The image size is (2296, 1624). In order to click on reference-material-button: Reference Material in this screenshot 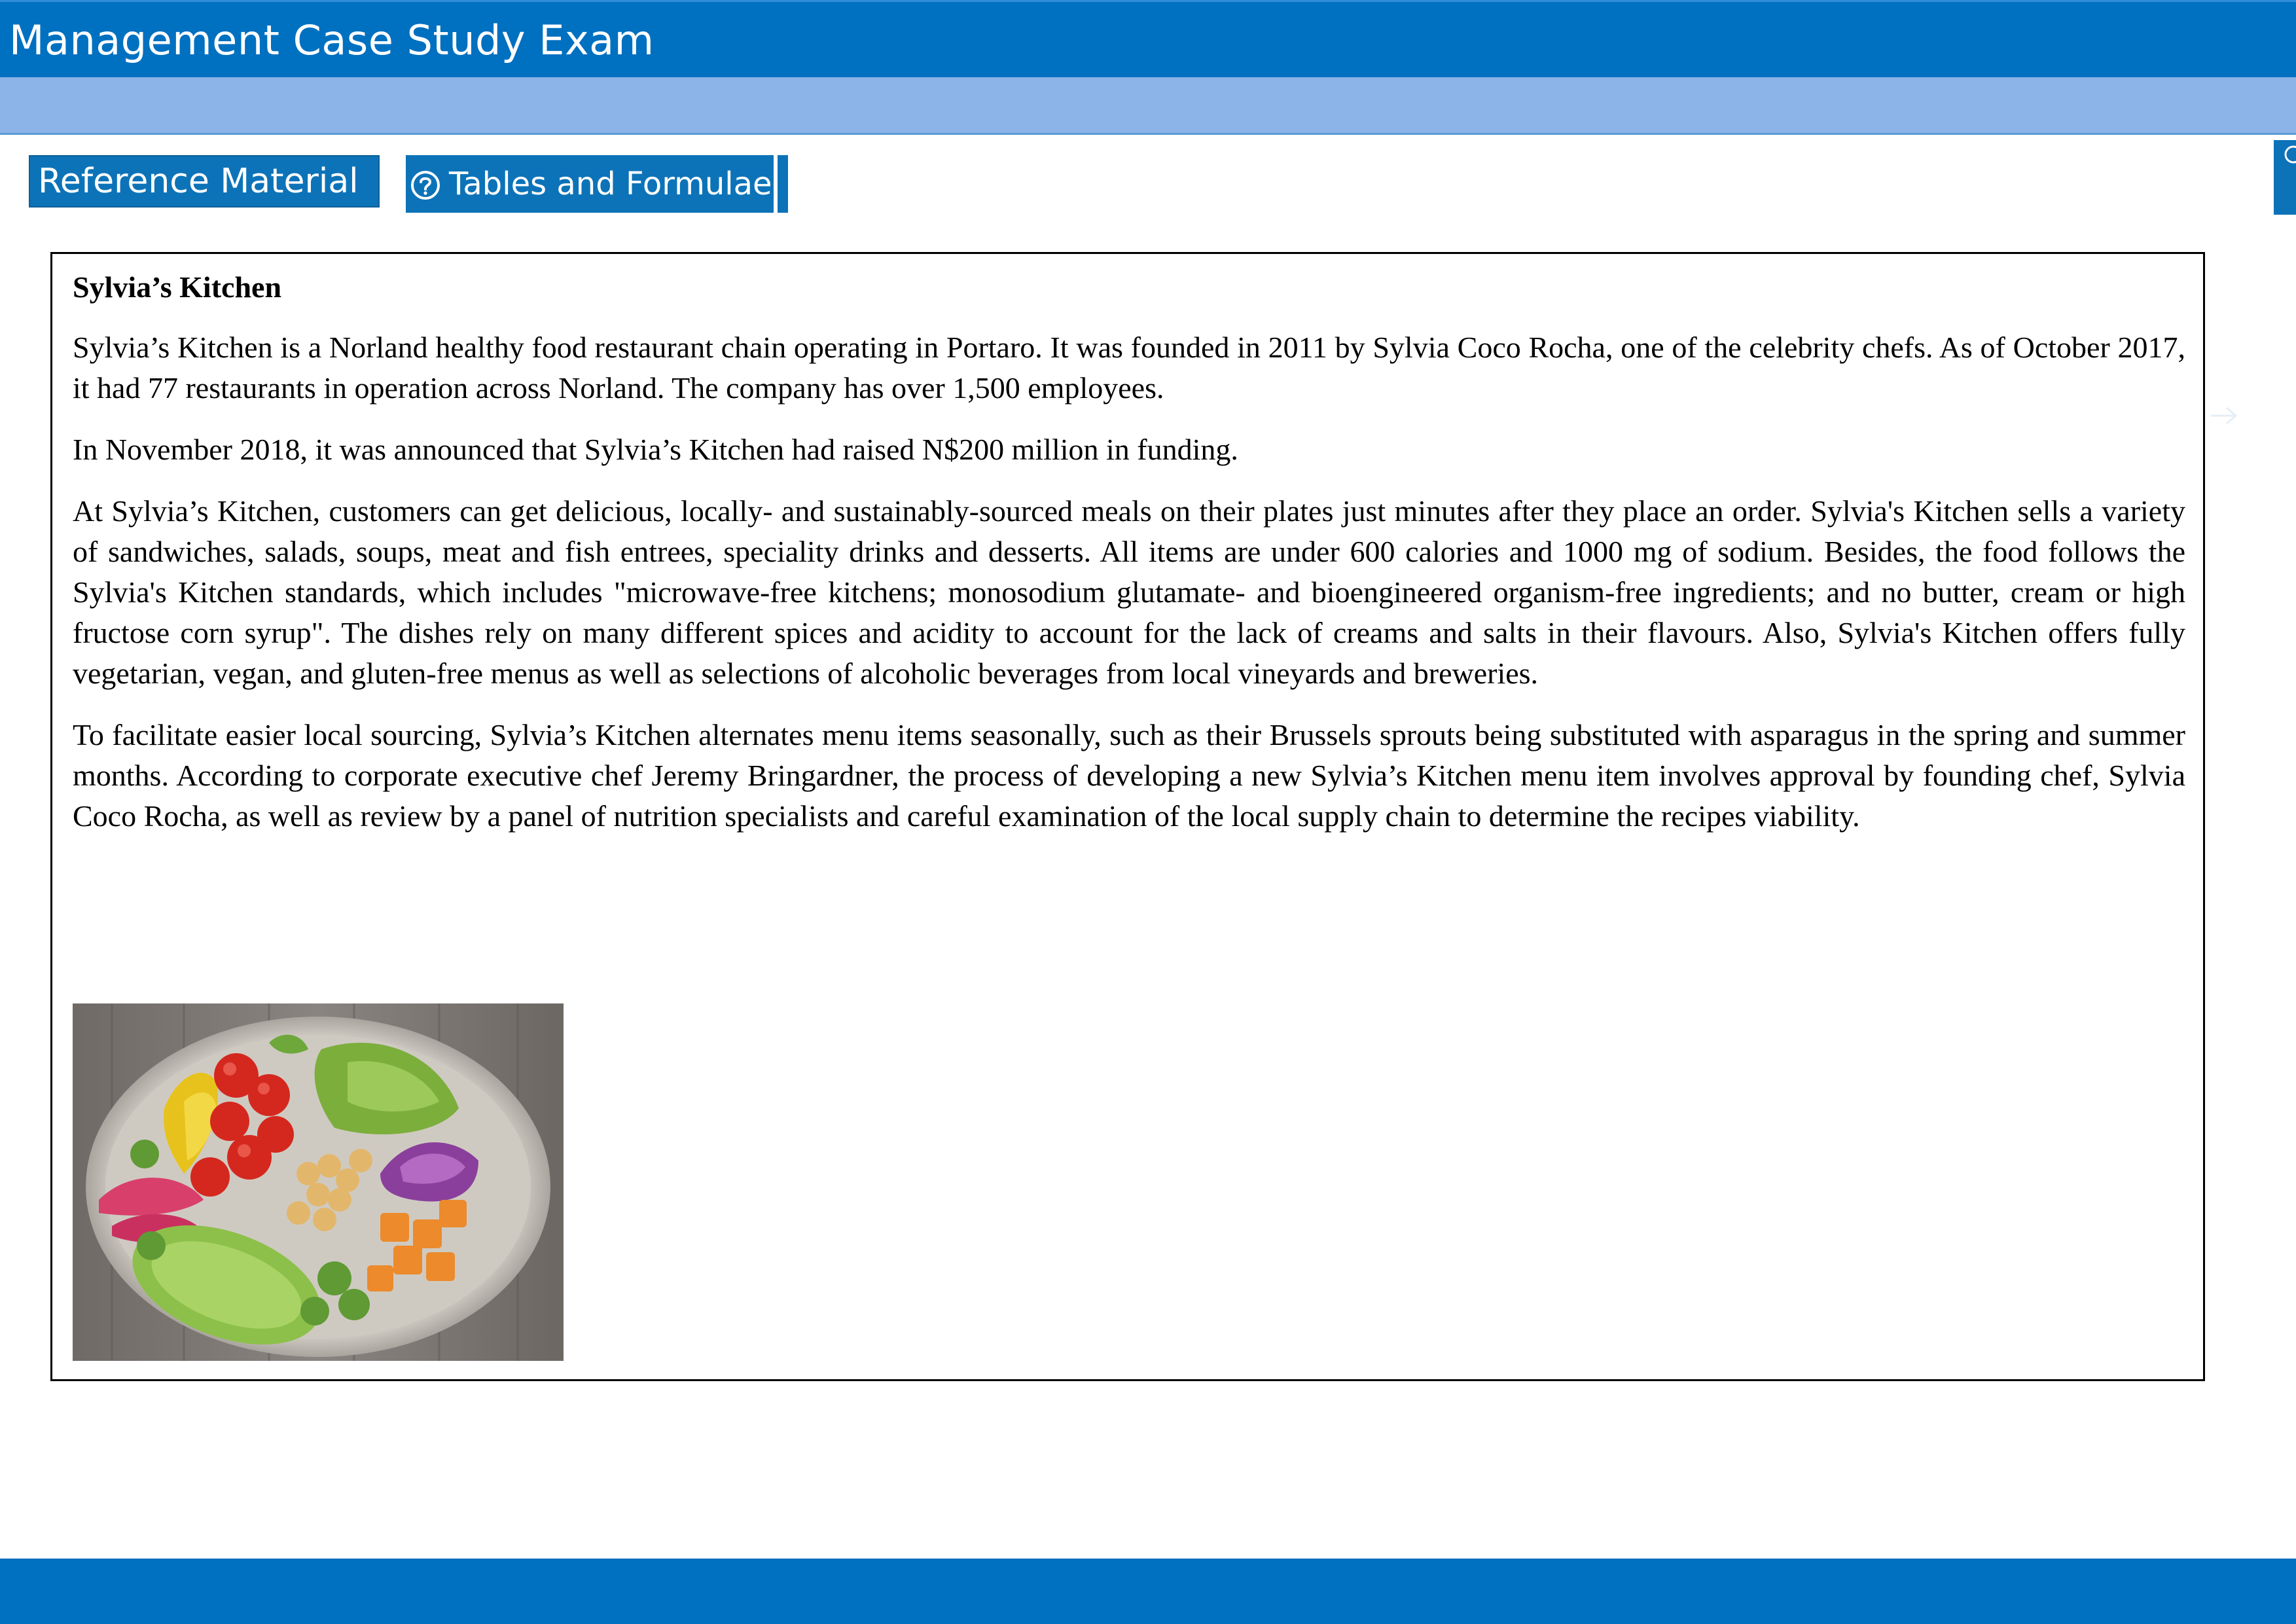, I will do `click(204, 181)`.